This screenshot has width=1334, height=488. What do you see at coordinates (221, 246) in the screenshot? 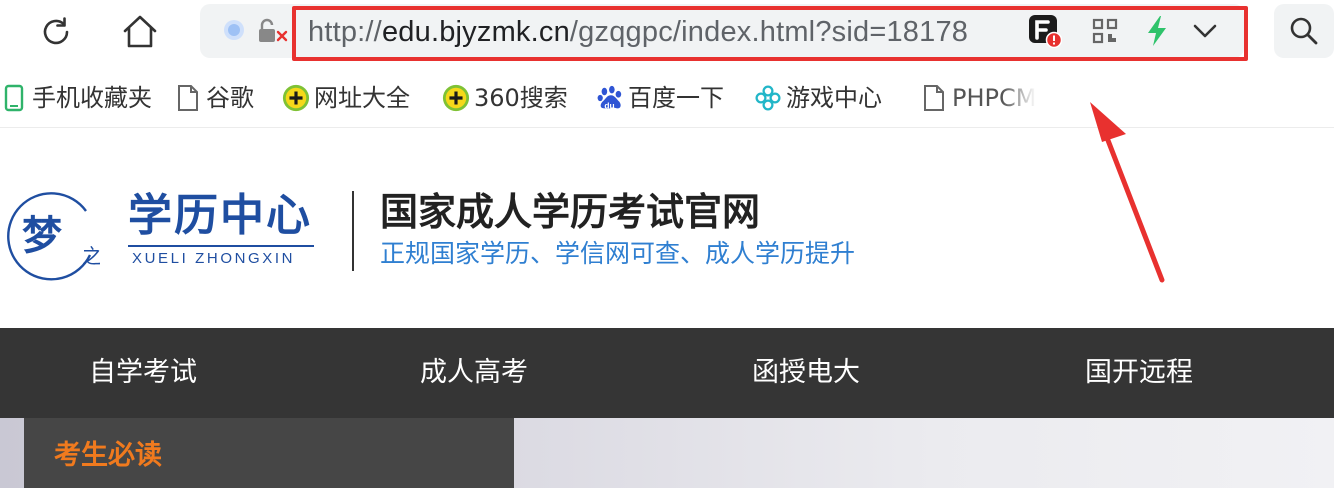
I see `logo-underline` at bounding box center [221, 246].